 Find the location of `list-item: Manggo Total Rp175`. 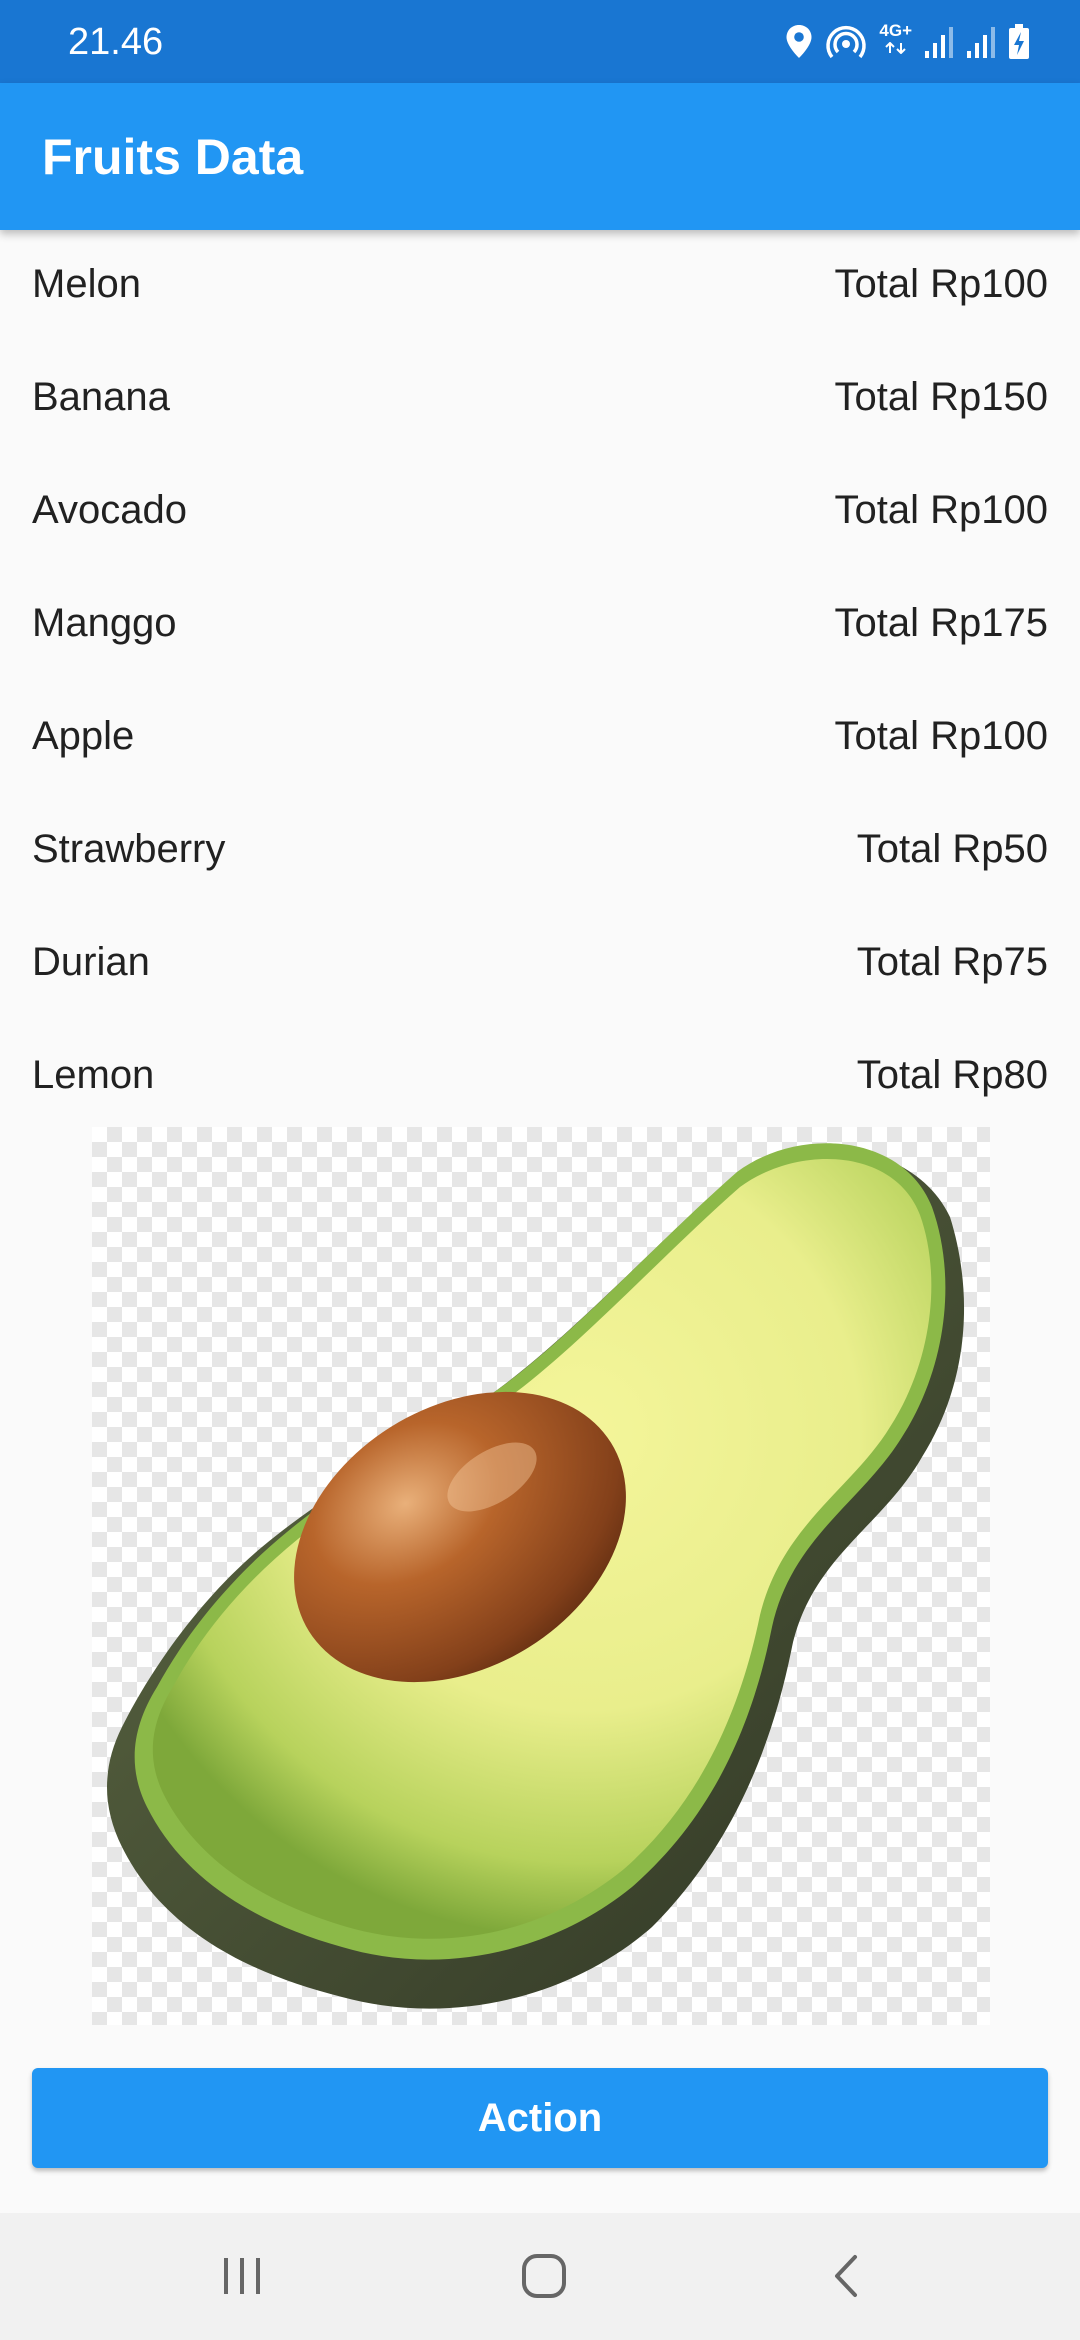

list-item: Manggo Total Rp175 is located at coordinates (540, 625).